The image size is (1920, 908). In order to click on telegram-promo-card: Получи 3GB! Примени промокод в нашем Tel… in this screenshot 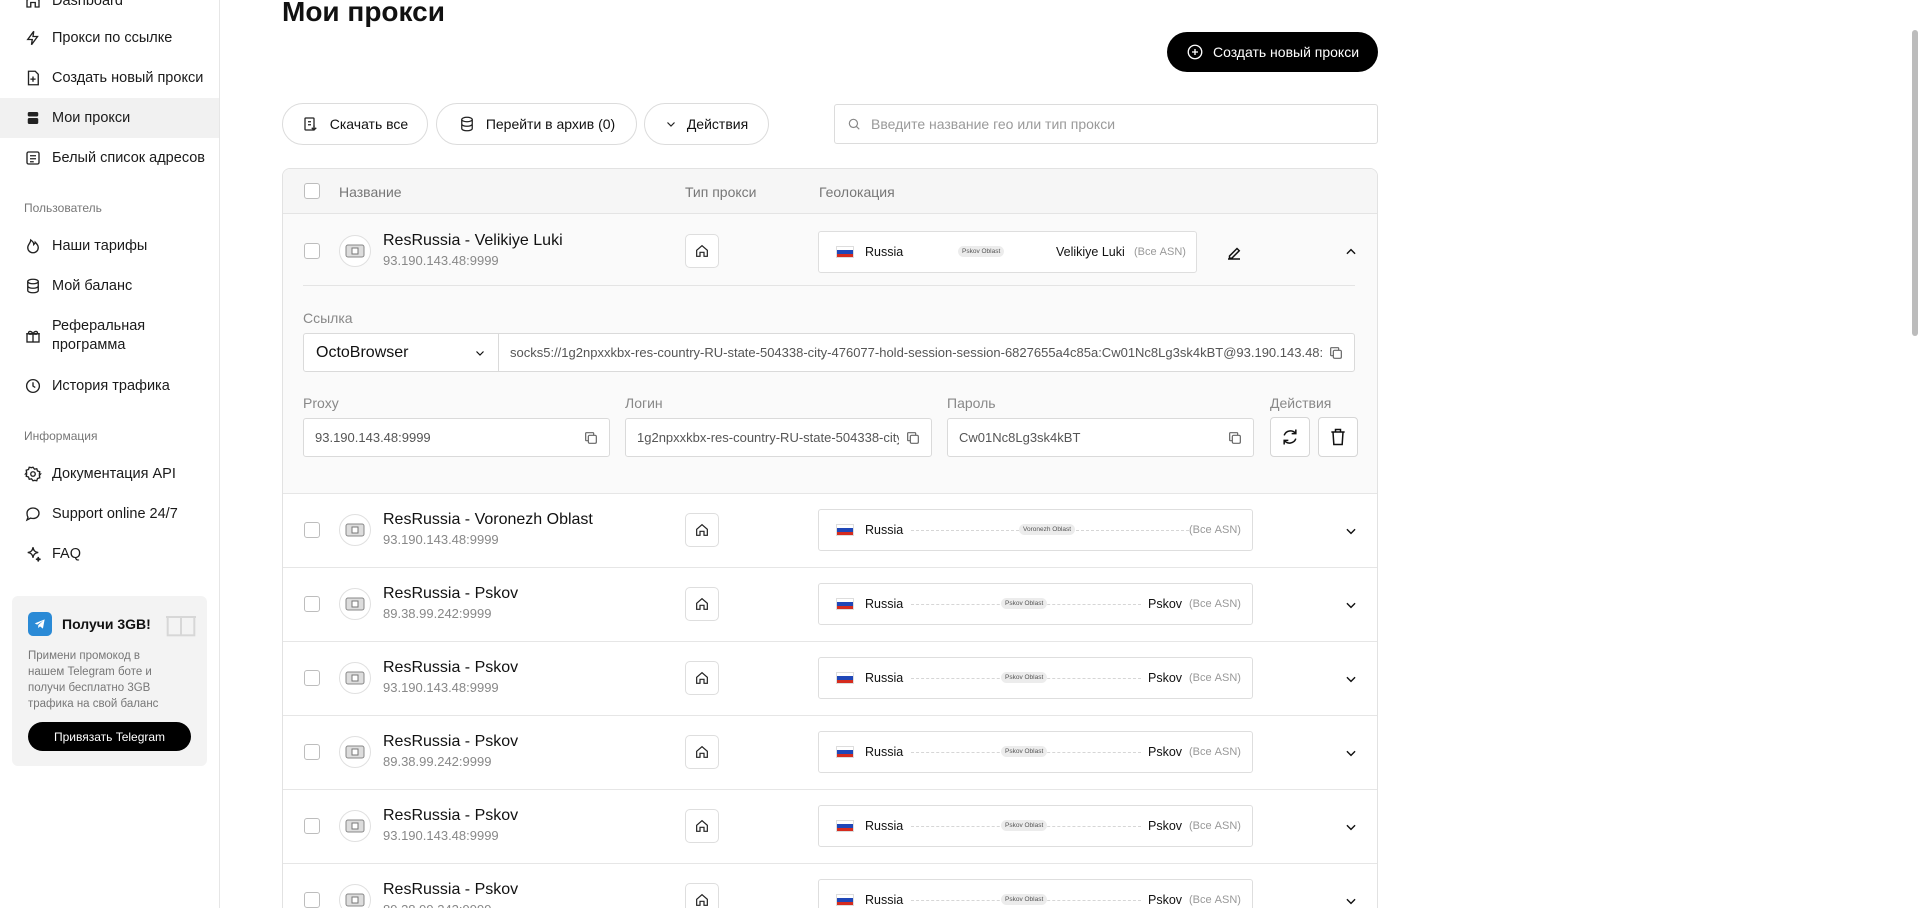, I will do `click(109, 681)`.